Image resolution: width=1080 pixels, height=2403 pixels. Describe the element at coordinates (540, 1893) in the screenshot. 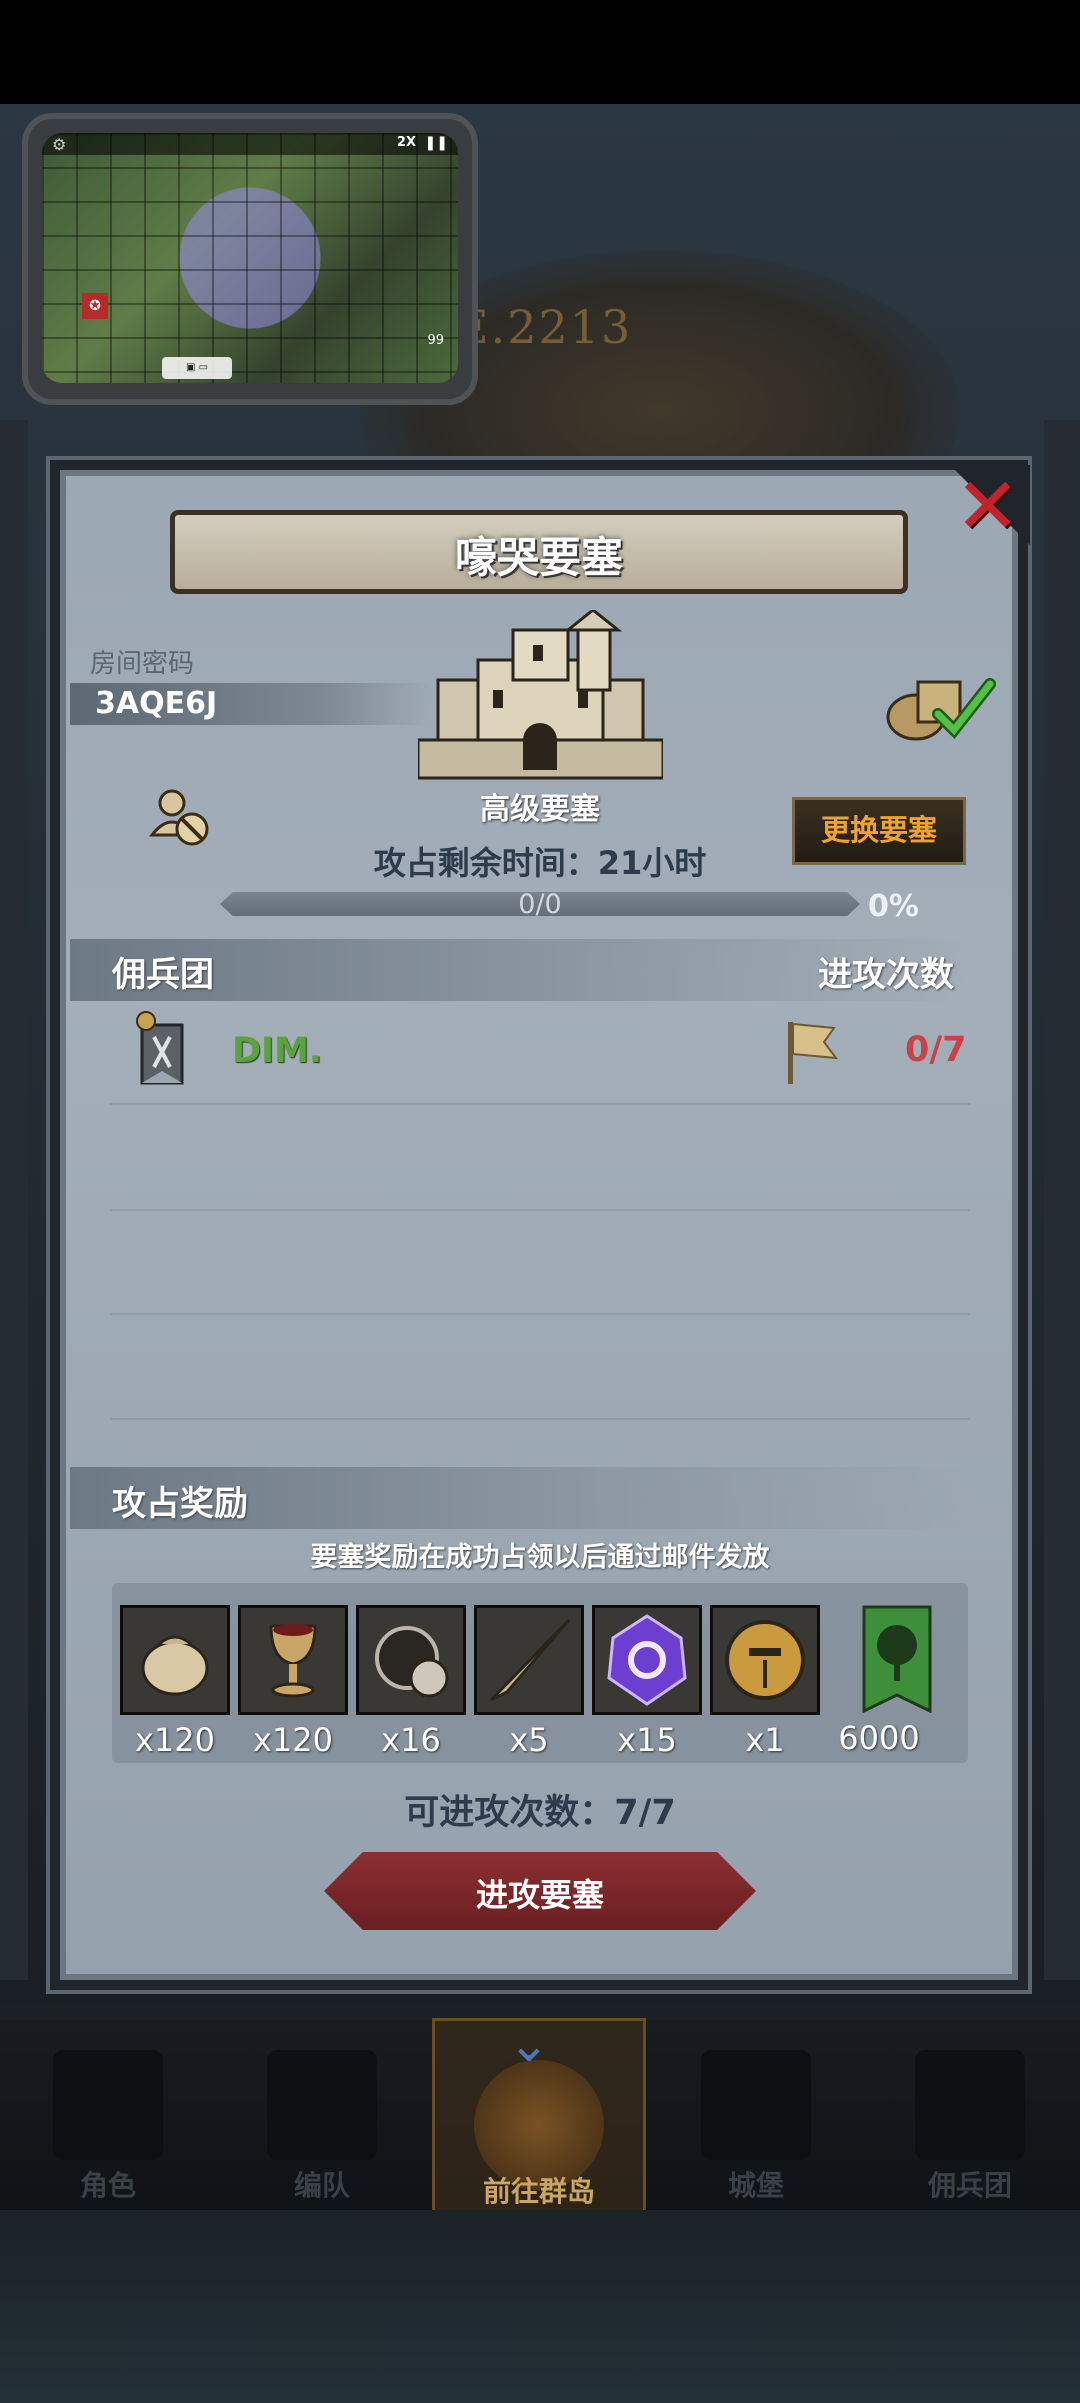

I see `attack-fortress-label: 进攻要塞` at that location.